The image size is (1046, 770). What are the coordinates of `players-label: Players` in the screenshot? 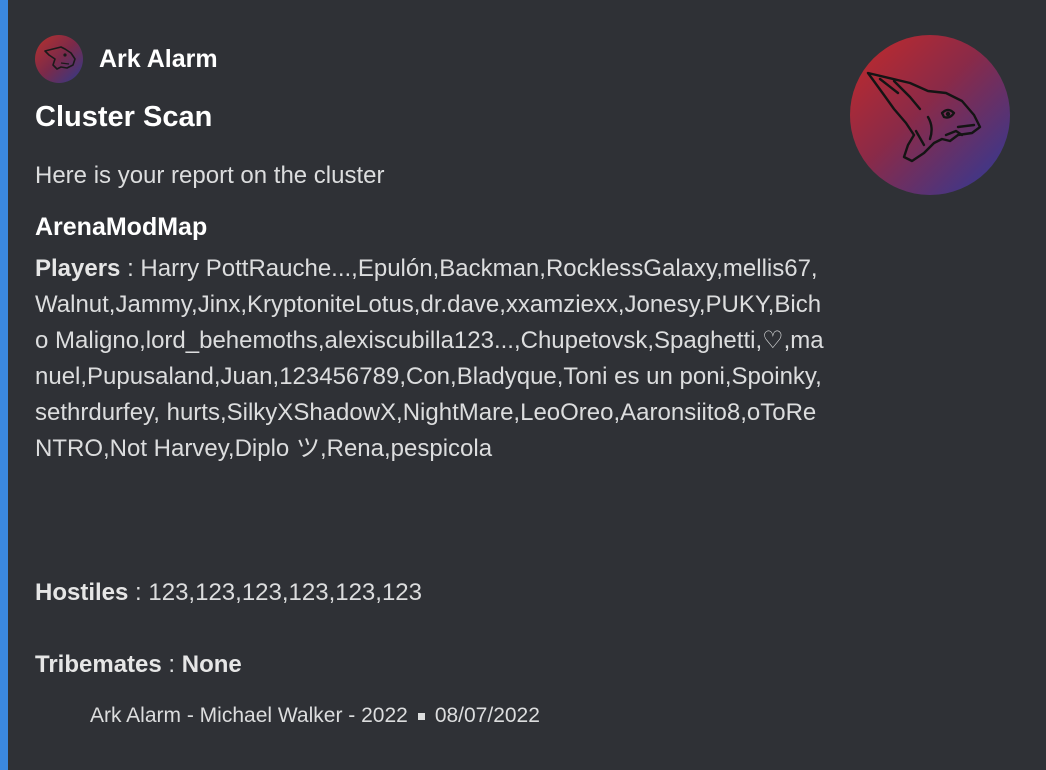 It's located at (78, 268).